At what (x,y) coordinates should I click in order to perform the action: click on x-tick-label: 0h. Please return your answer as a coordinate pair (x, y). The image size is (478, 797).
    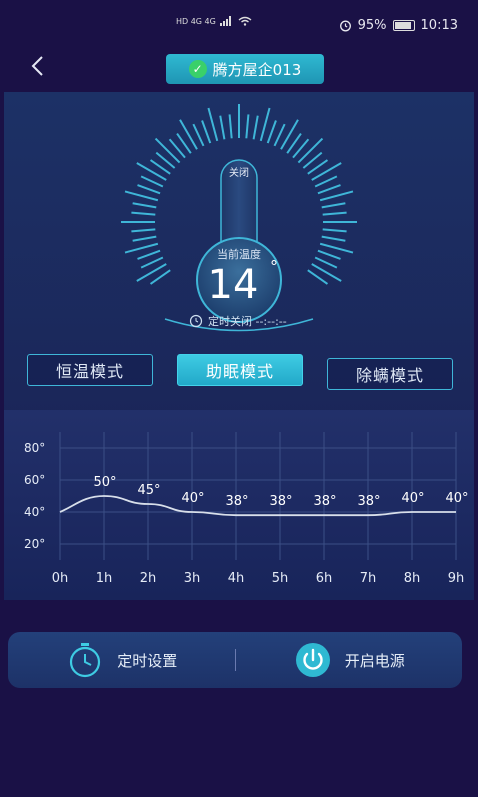
    Looking at the image, I should click on (60, 578).